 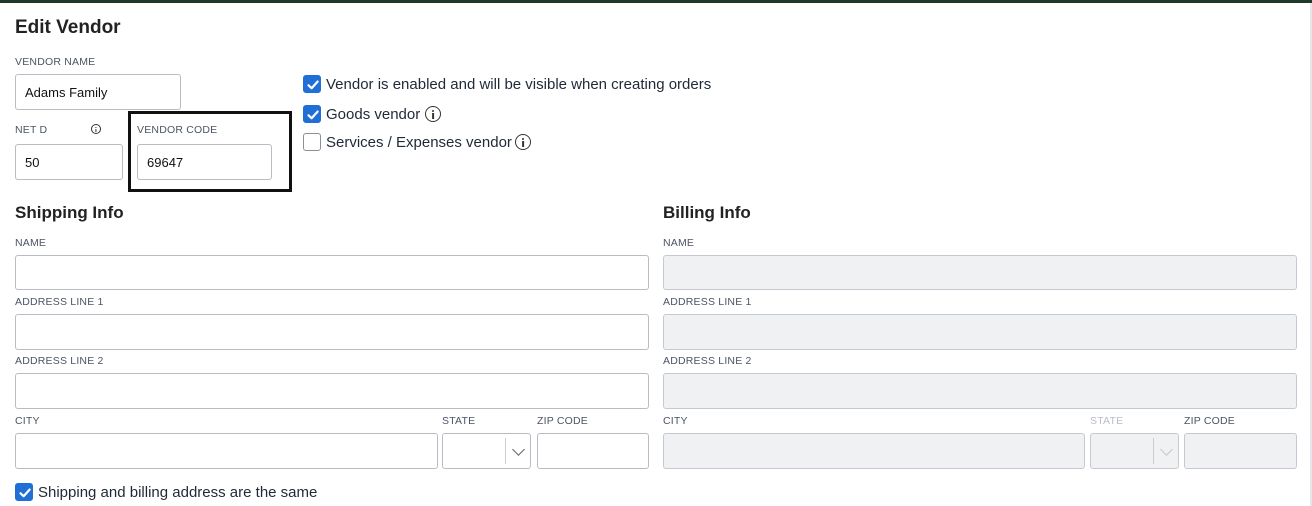 I want to click on vendor-enabled-checkbox, so click(x=312, y=84).